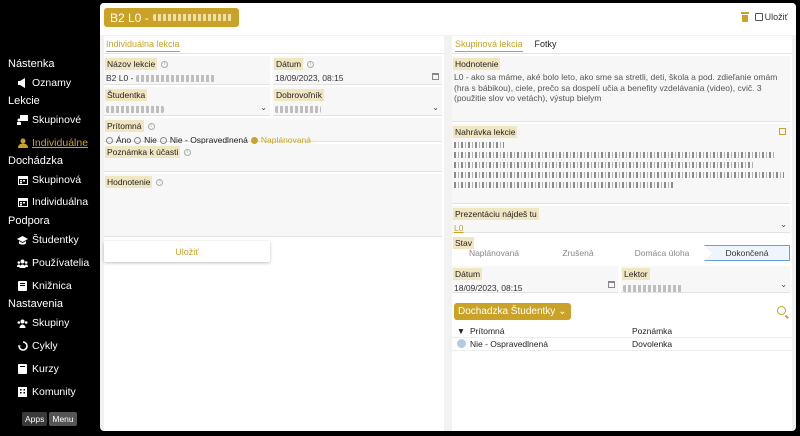 Image resolution: width=800 pixels, height=436 pixels. Describe the element at coordinates (143, 152) in the screenshot. I see `poznamka-label: Poznámka k účasti` at that location.